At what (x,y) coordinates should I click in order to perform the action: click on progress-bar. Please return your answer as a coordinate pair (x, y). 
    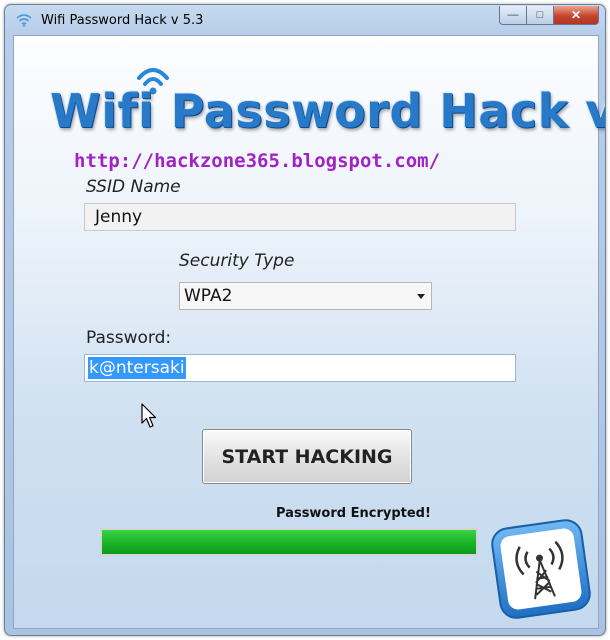
    Looking at the image, I should click on (289, 542).